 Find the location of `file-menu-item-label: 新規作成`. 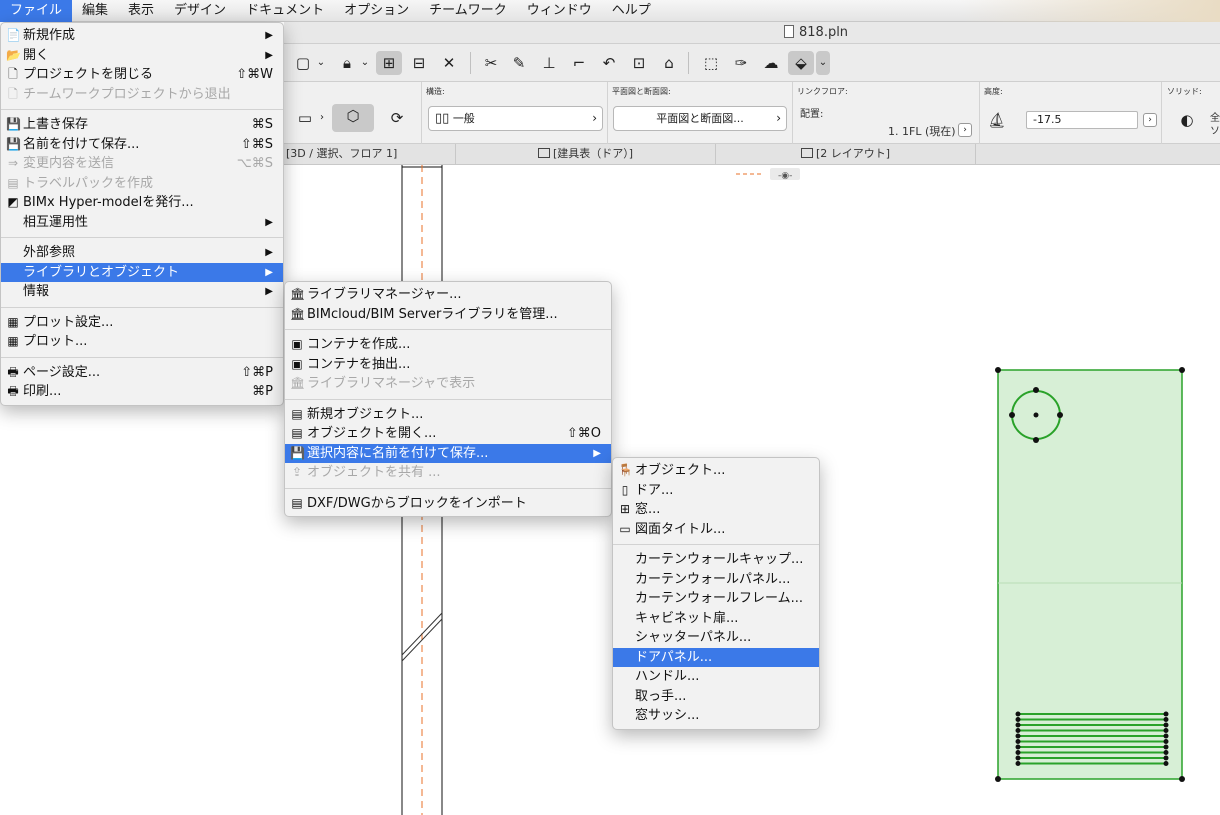

file-menu-item-label: 新規作成 is located at coordinates (49, 35).